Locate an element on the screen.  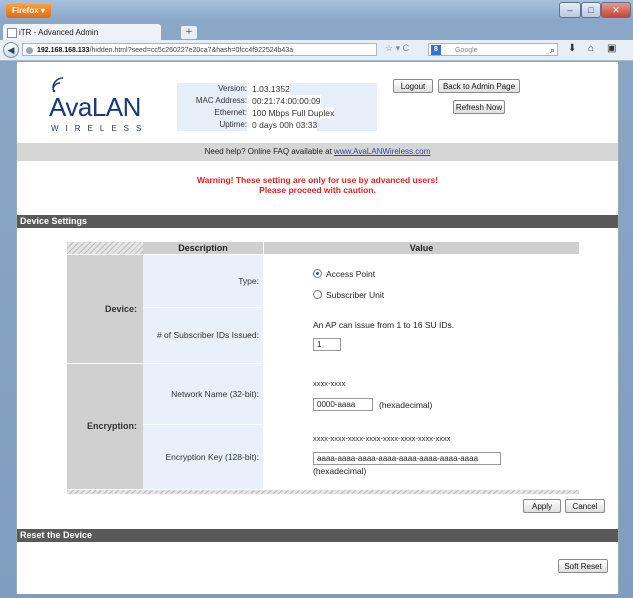
radio-label: Subscriber Unit is located at coordinates (355, 295).